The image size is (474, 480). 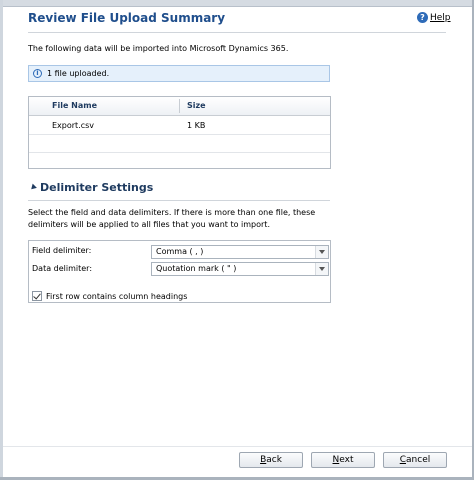 I want to click on column-header-size: Size, so click(x=196, y=106).